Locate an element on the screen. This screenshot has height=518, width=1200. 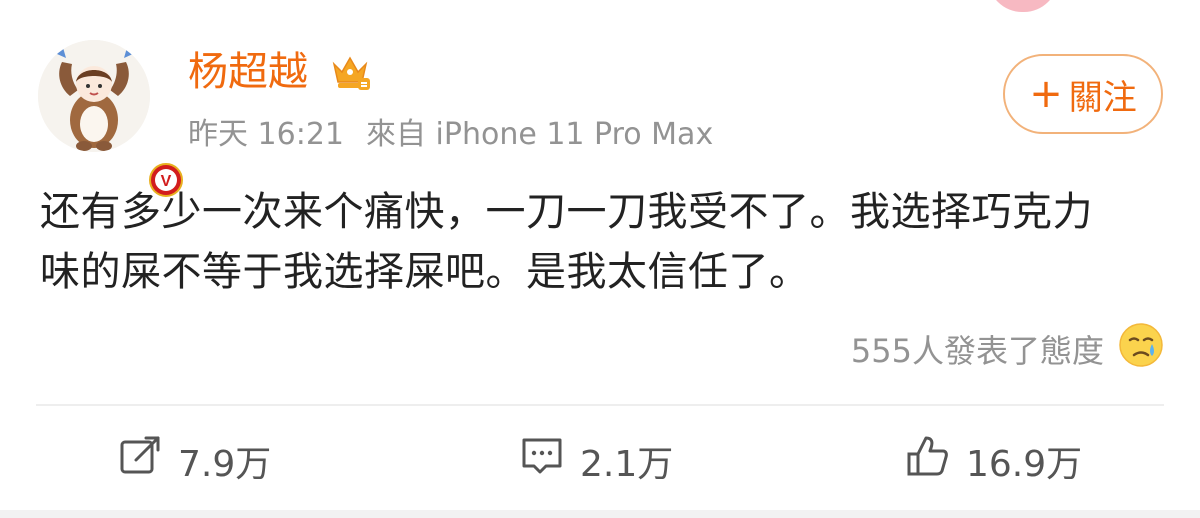
member-crown-icon is located at coordinates (350, 72).